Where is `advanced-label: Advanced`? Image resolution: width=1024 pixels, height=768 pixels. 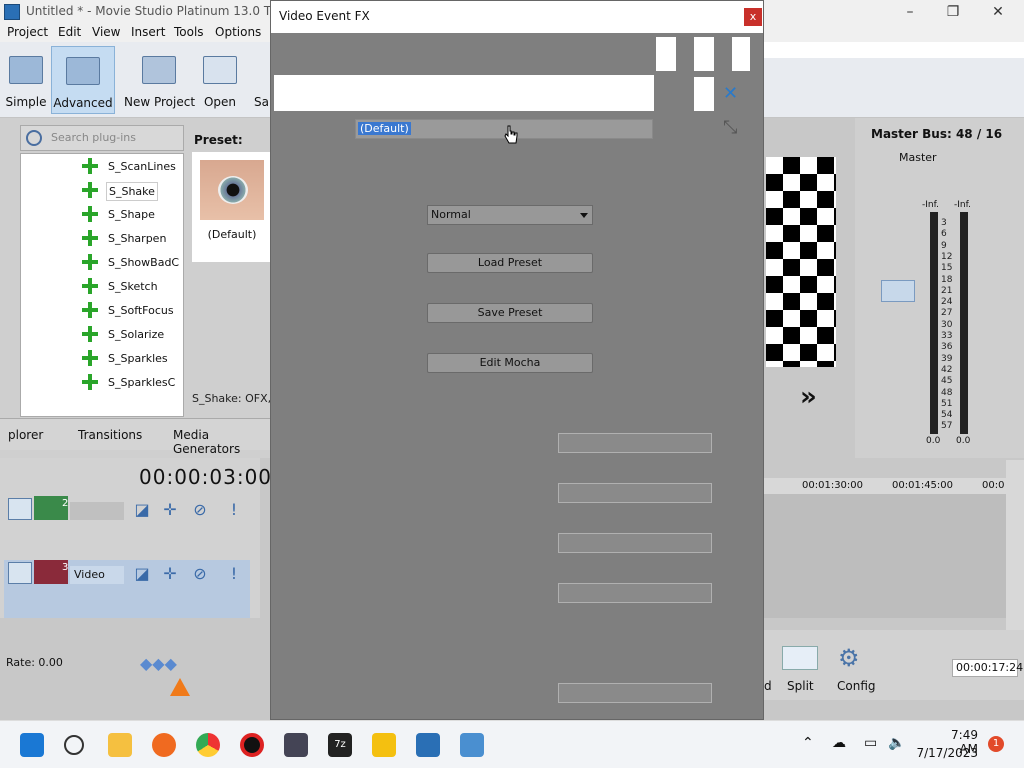
advanced-label: Advanced is located at coordinates (83, 103).